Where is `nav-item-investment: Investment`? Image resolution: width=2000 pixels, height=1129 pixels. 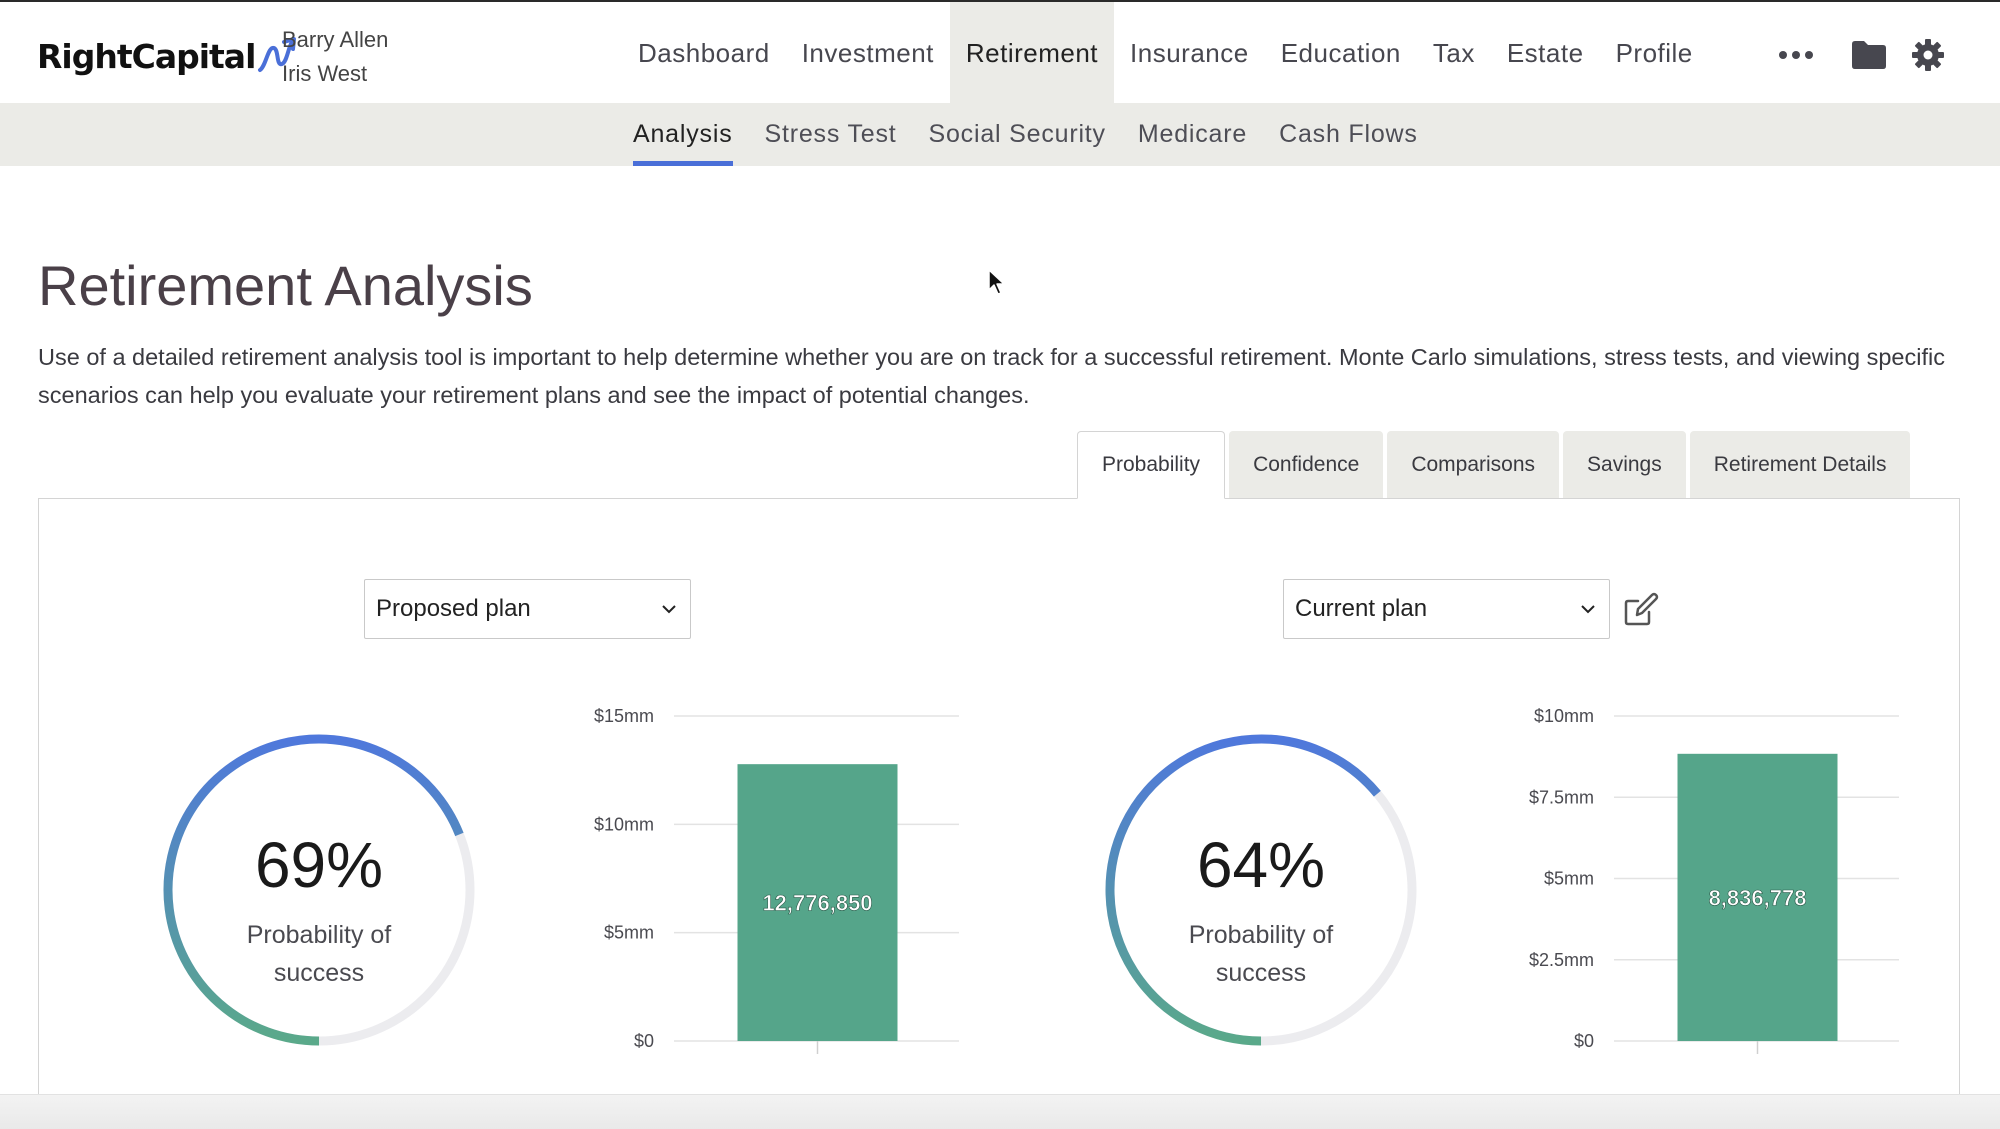
nav-item-investment: Investment is located at coordinates (868, 53).